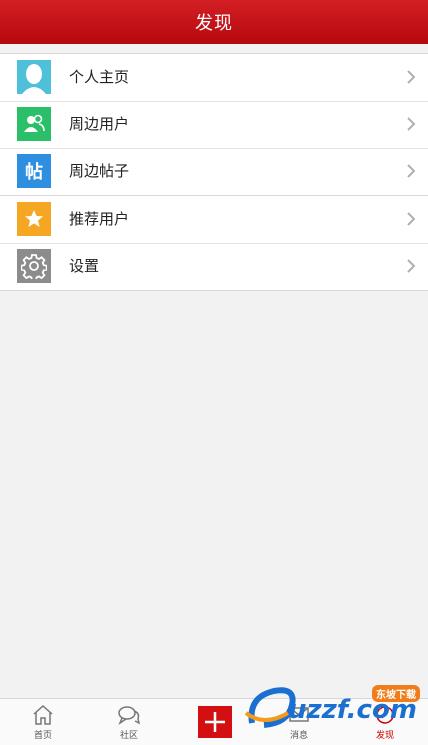  I want to click on users-icon, so click(34, 124).